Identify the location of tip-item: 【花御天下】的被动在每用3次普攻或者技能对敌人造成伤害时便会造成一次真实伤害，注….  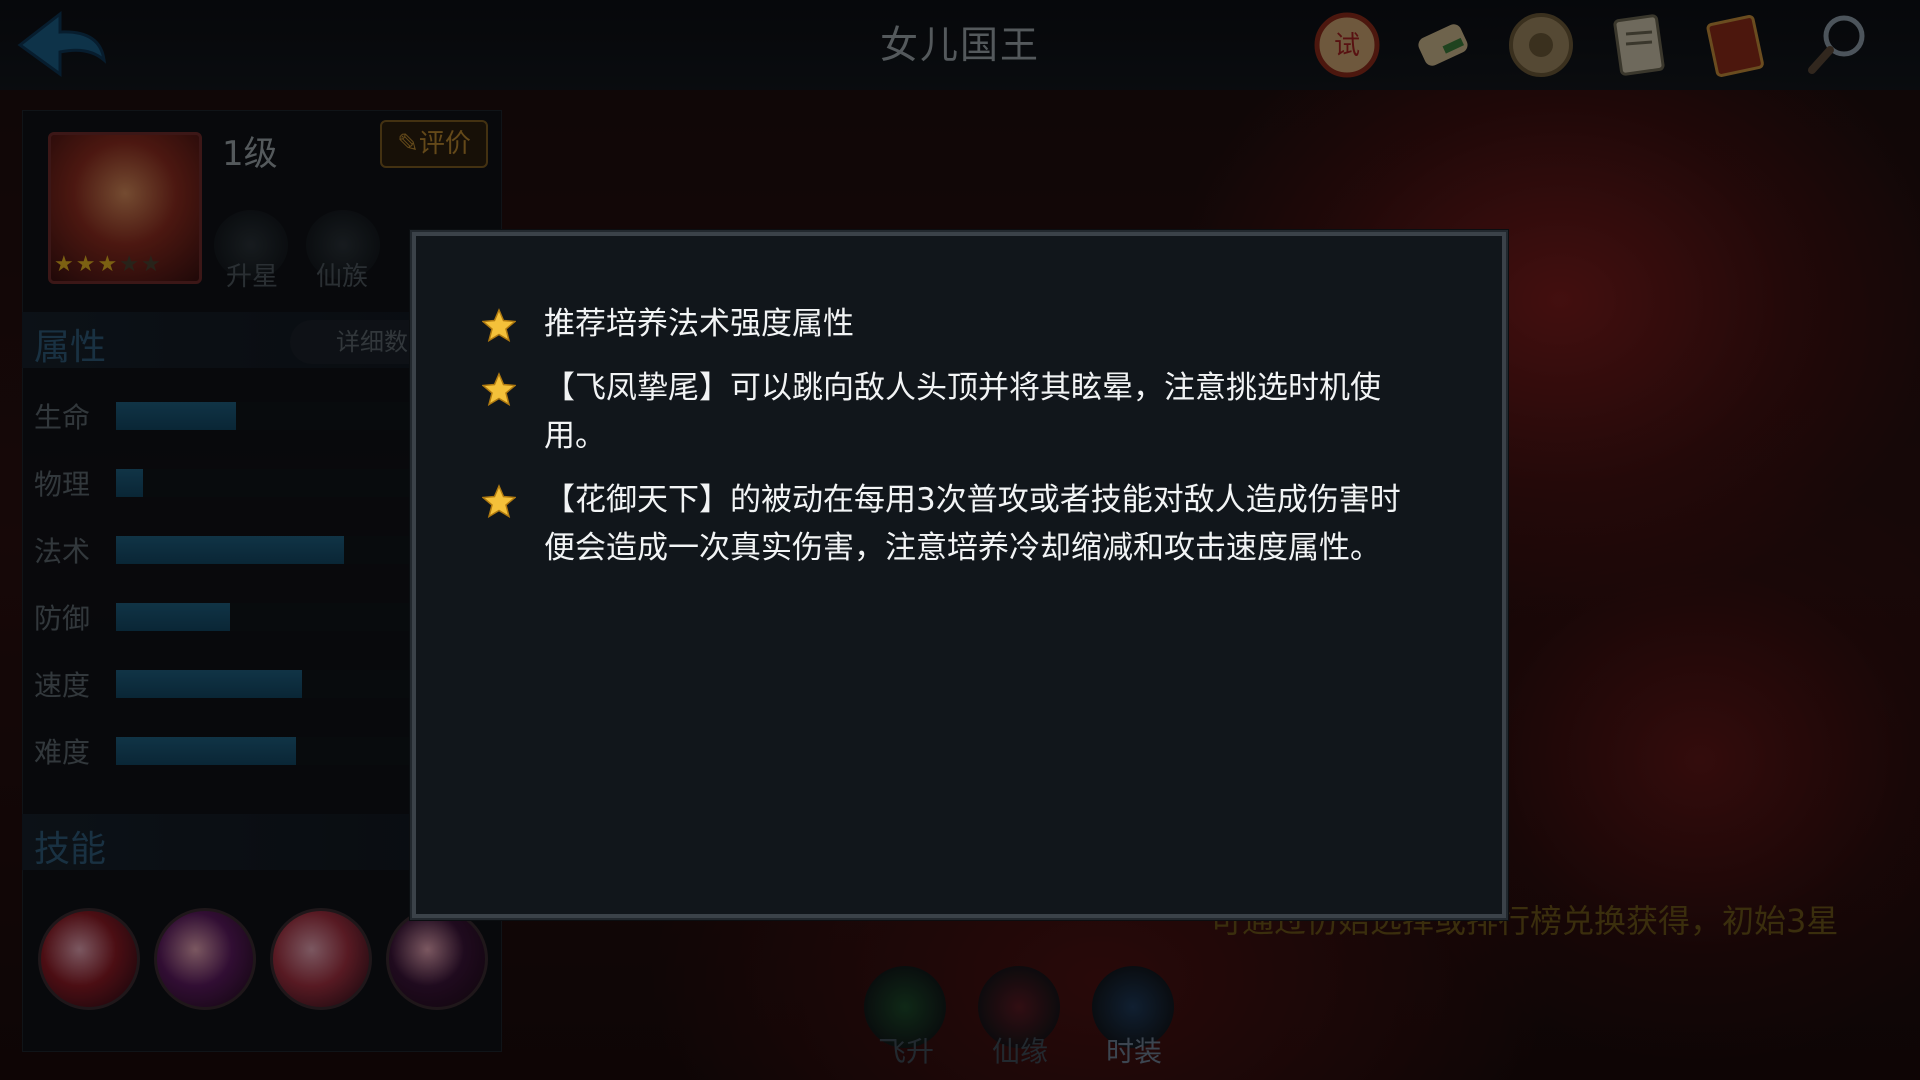
(952, 524).